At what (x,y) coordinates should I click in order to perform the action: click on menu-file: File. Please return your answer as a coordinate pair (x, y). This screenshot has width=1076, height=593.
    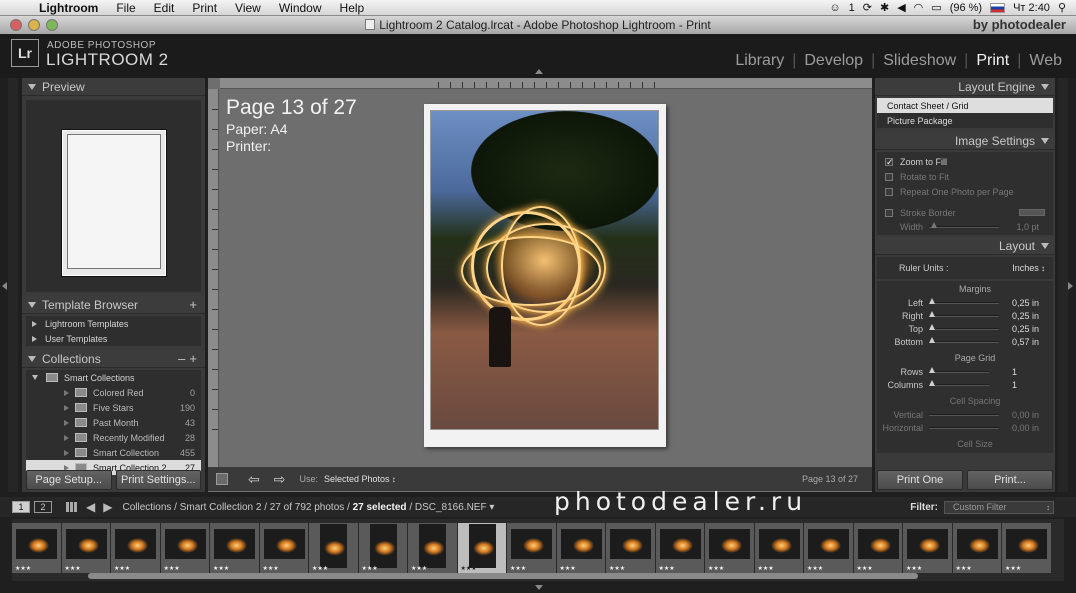
    Looking at the image, I should click on (125, 8).